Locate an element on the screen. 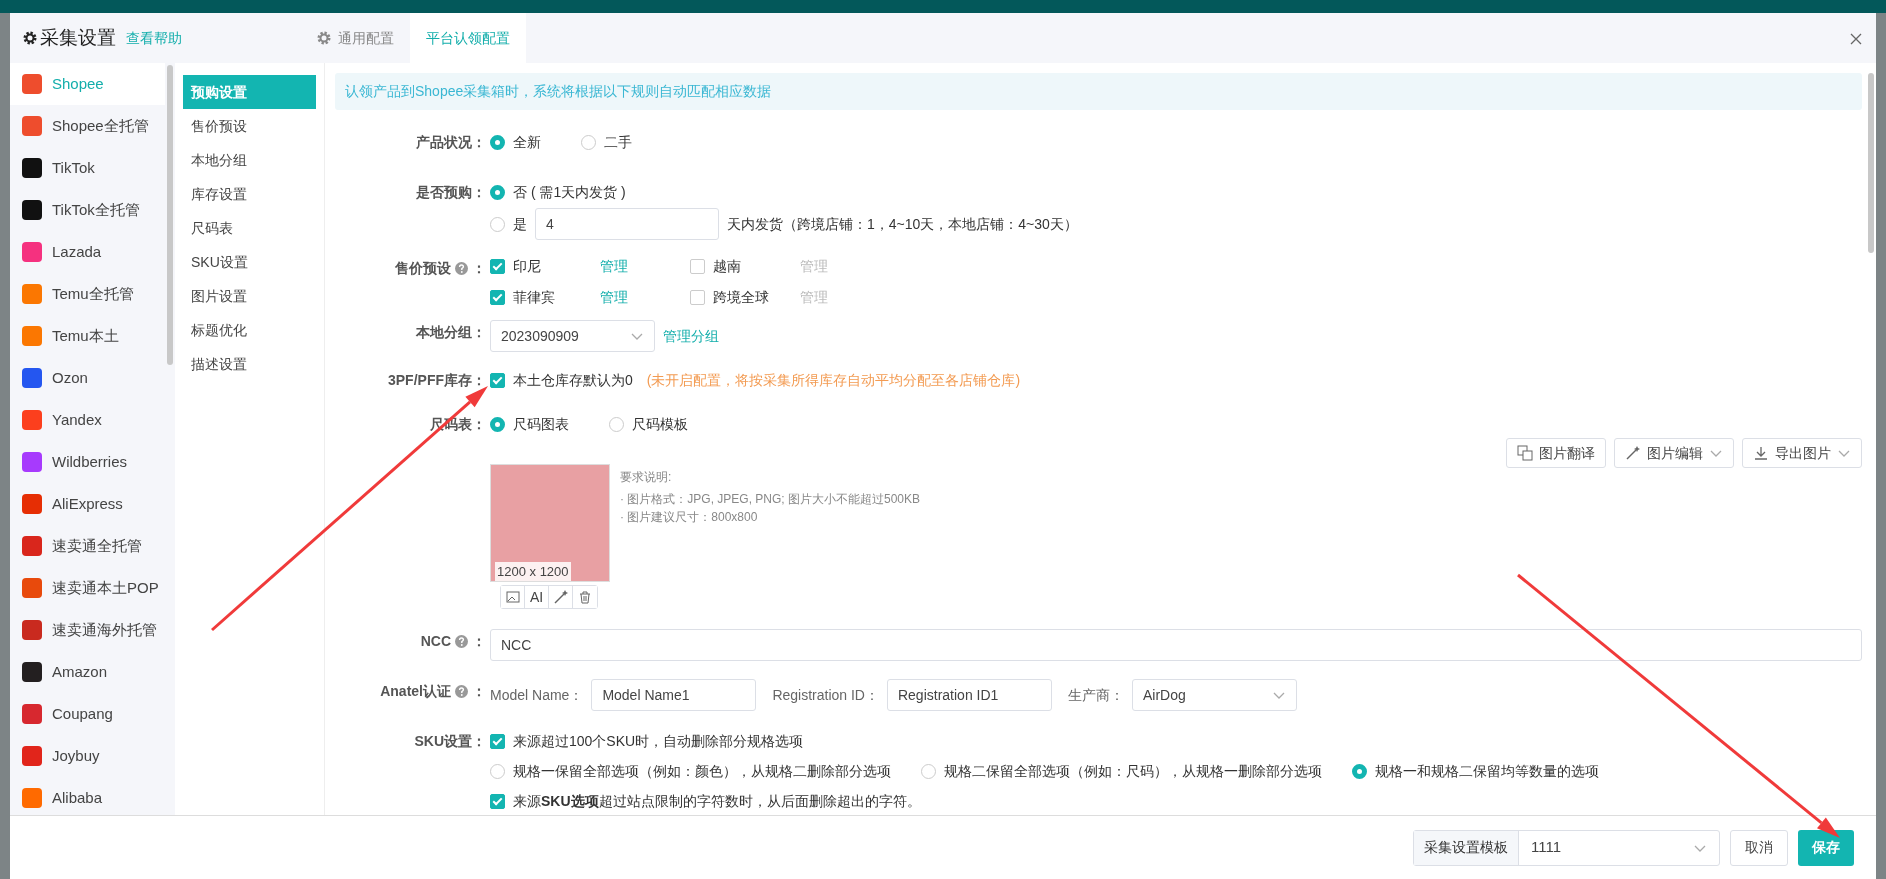 This screenshot has height=879, width=1886. platform-item: Joybuy is located at coordinates (87, 756).